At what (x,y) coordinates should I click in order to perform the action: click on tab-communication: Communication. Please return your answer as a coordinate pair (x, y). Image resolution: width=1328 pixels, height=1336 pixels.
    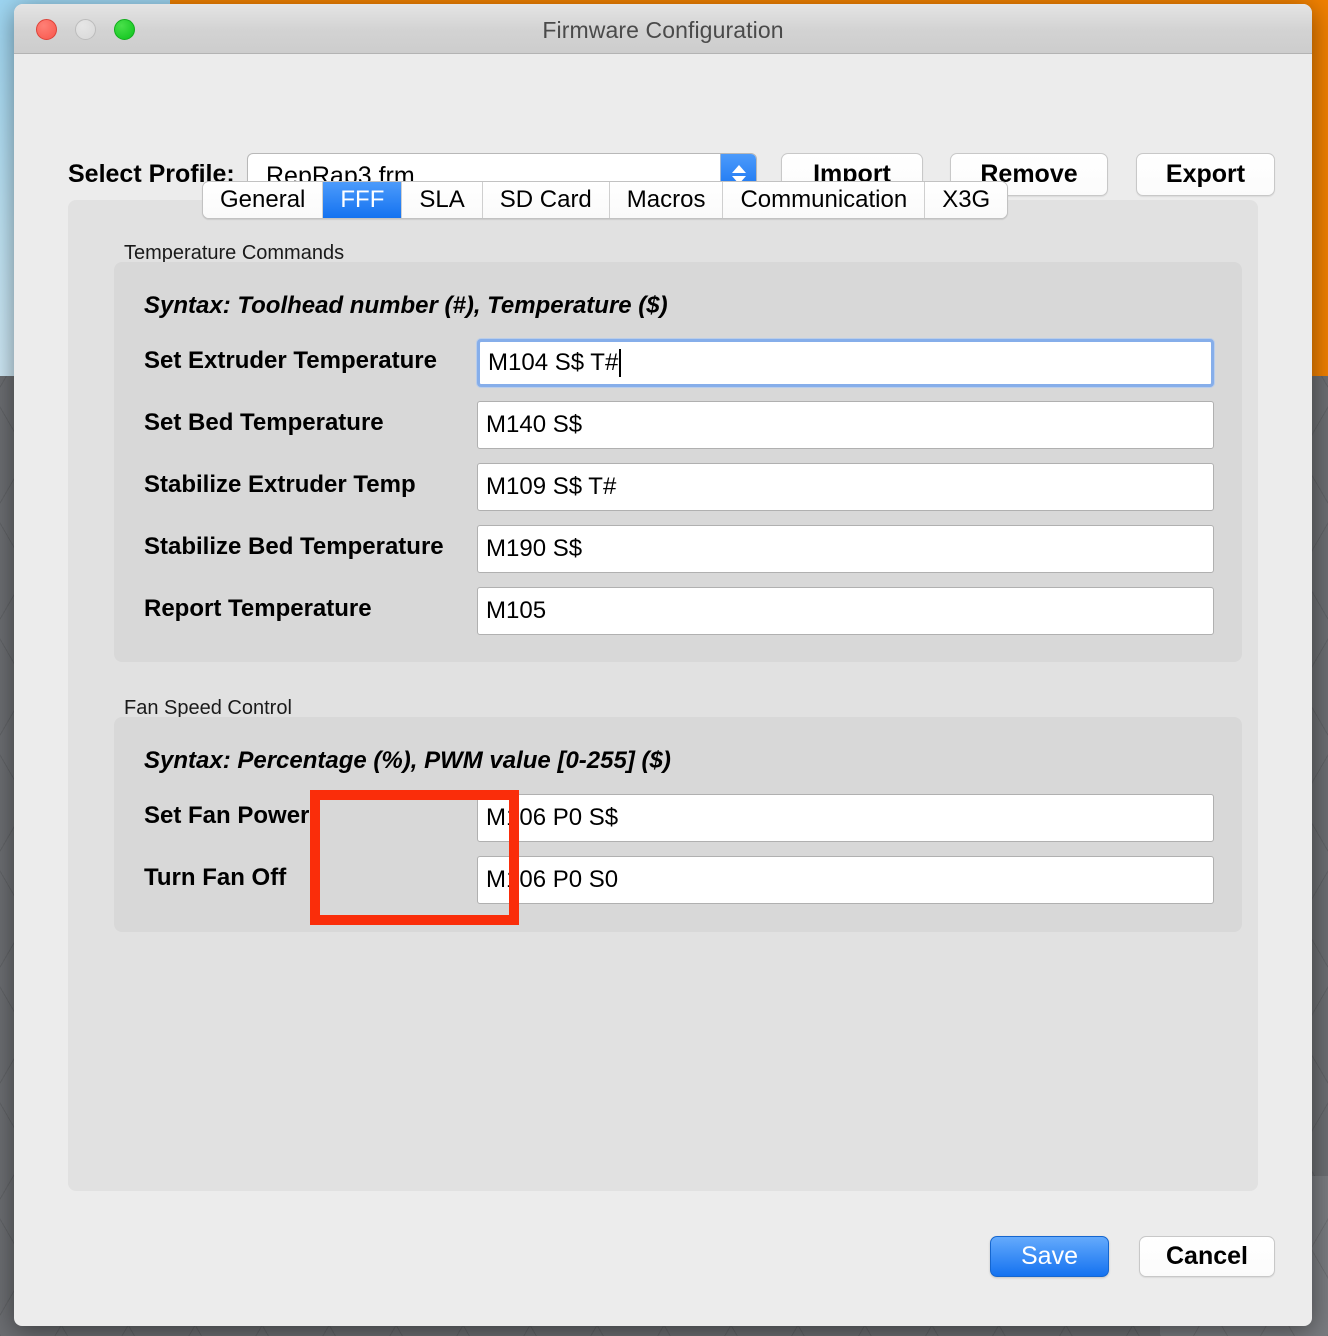
    Looking at the image, I should click on (824, 200).